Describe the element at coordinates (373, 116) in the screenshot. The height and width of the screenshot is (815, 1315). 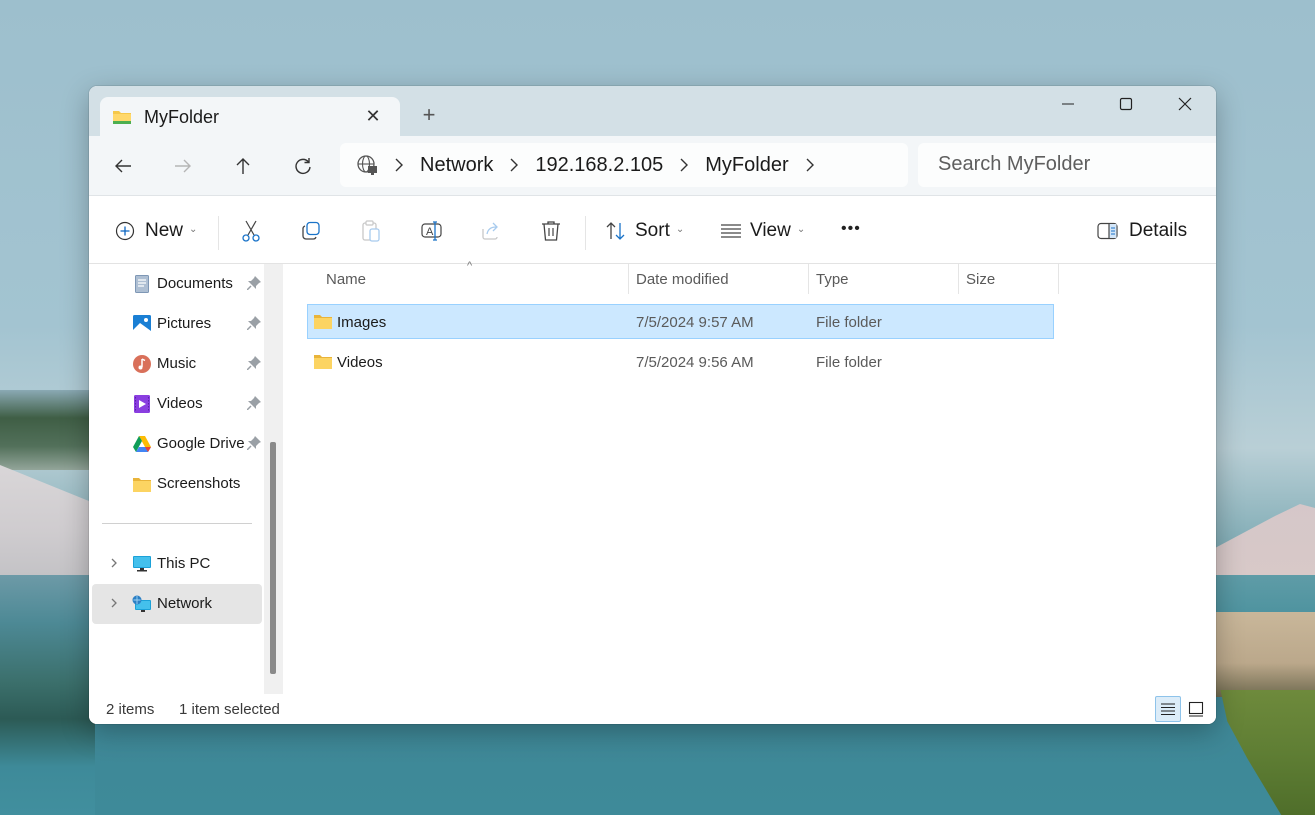
I see `tab-close-icon: ✕` at that location.